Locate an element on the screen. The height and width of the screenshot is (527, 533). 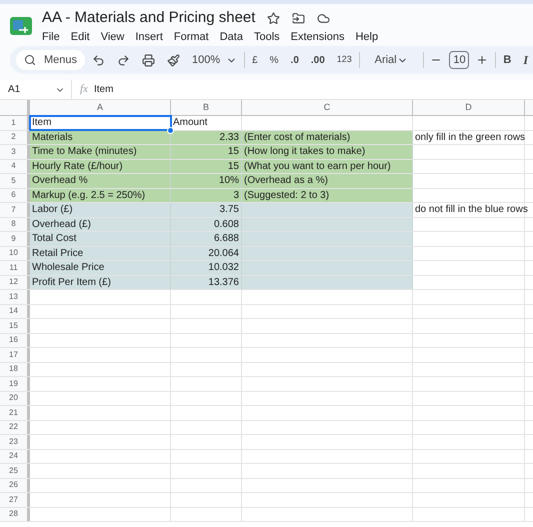
table-cell: 3 is located at coordinates (206, 195).